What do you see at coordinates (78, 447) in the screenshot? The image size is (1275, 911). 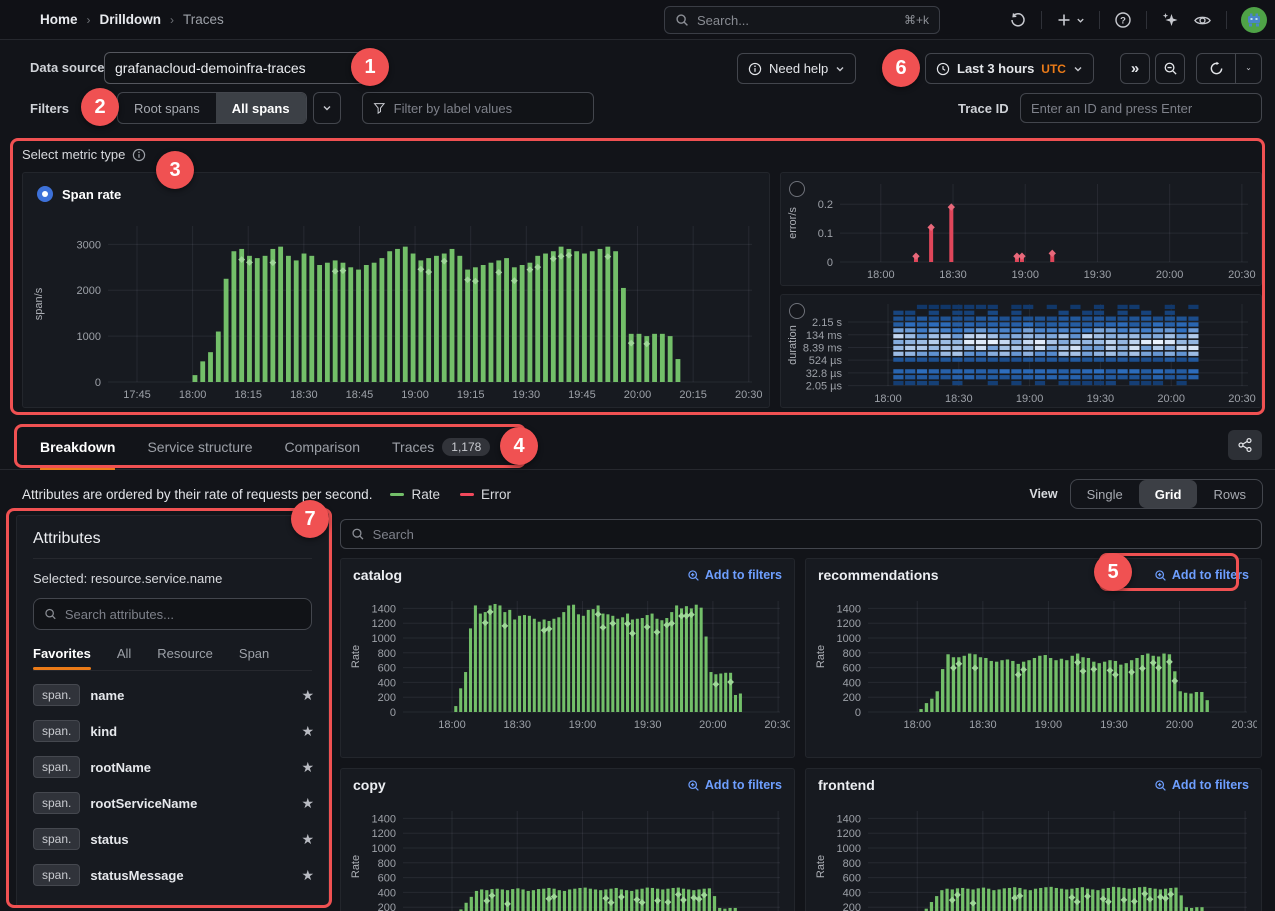 I see `tab-breakdown: Breakdown` at bounding box center [78, 447].